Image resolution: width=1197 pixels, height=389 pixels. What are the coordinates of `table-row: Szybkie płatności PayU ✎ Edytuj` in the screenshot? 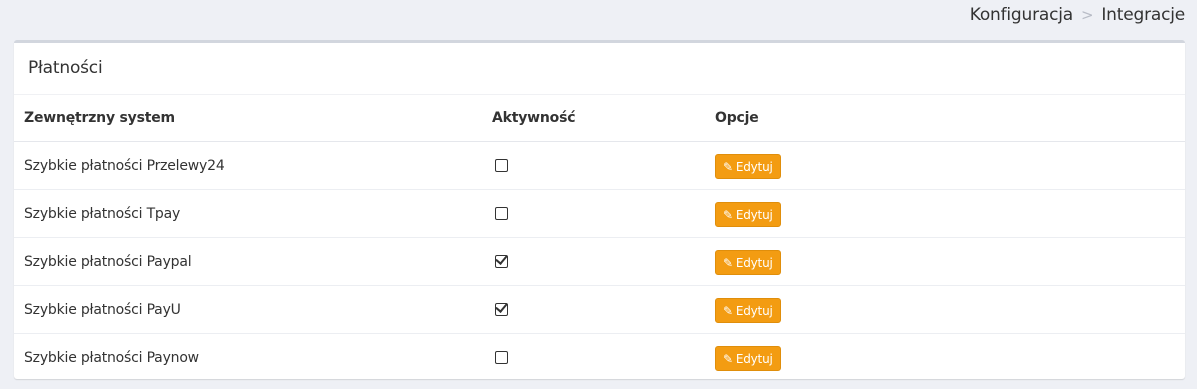 It's located at (599, 309).